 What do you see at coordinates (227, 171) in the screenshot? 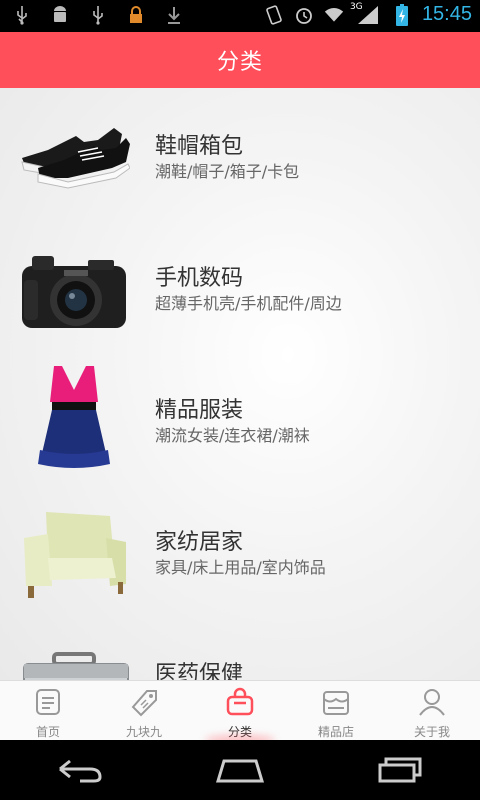
I see `category-subtitle: 潮鞋/帽子/箱子/卡包` at bounding box center [227, 171].